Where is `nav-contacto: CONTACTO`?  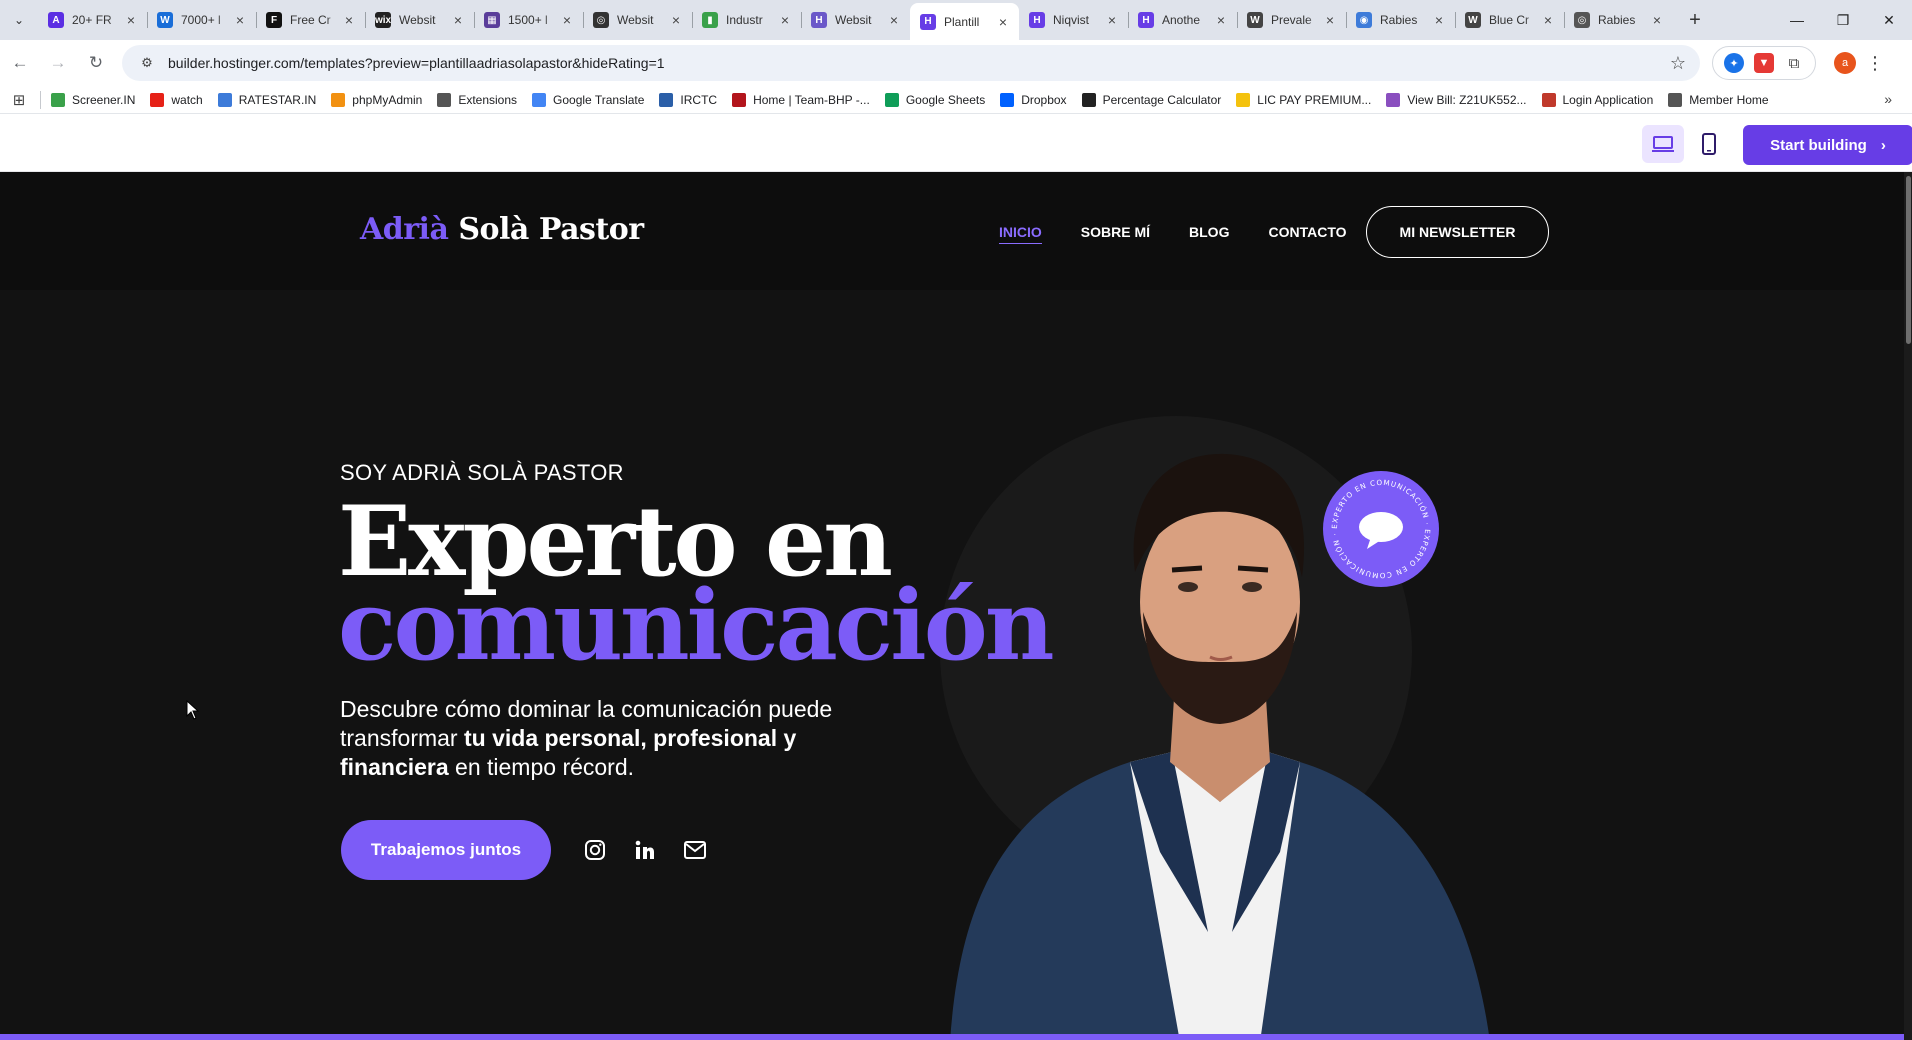 nav-contacto: CONTACTO is located at coordinates (1307, 234).